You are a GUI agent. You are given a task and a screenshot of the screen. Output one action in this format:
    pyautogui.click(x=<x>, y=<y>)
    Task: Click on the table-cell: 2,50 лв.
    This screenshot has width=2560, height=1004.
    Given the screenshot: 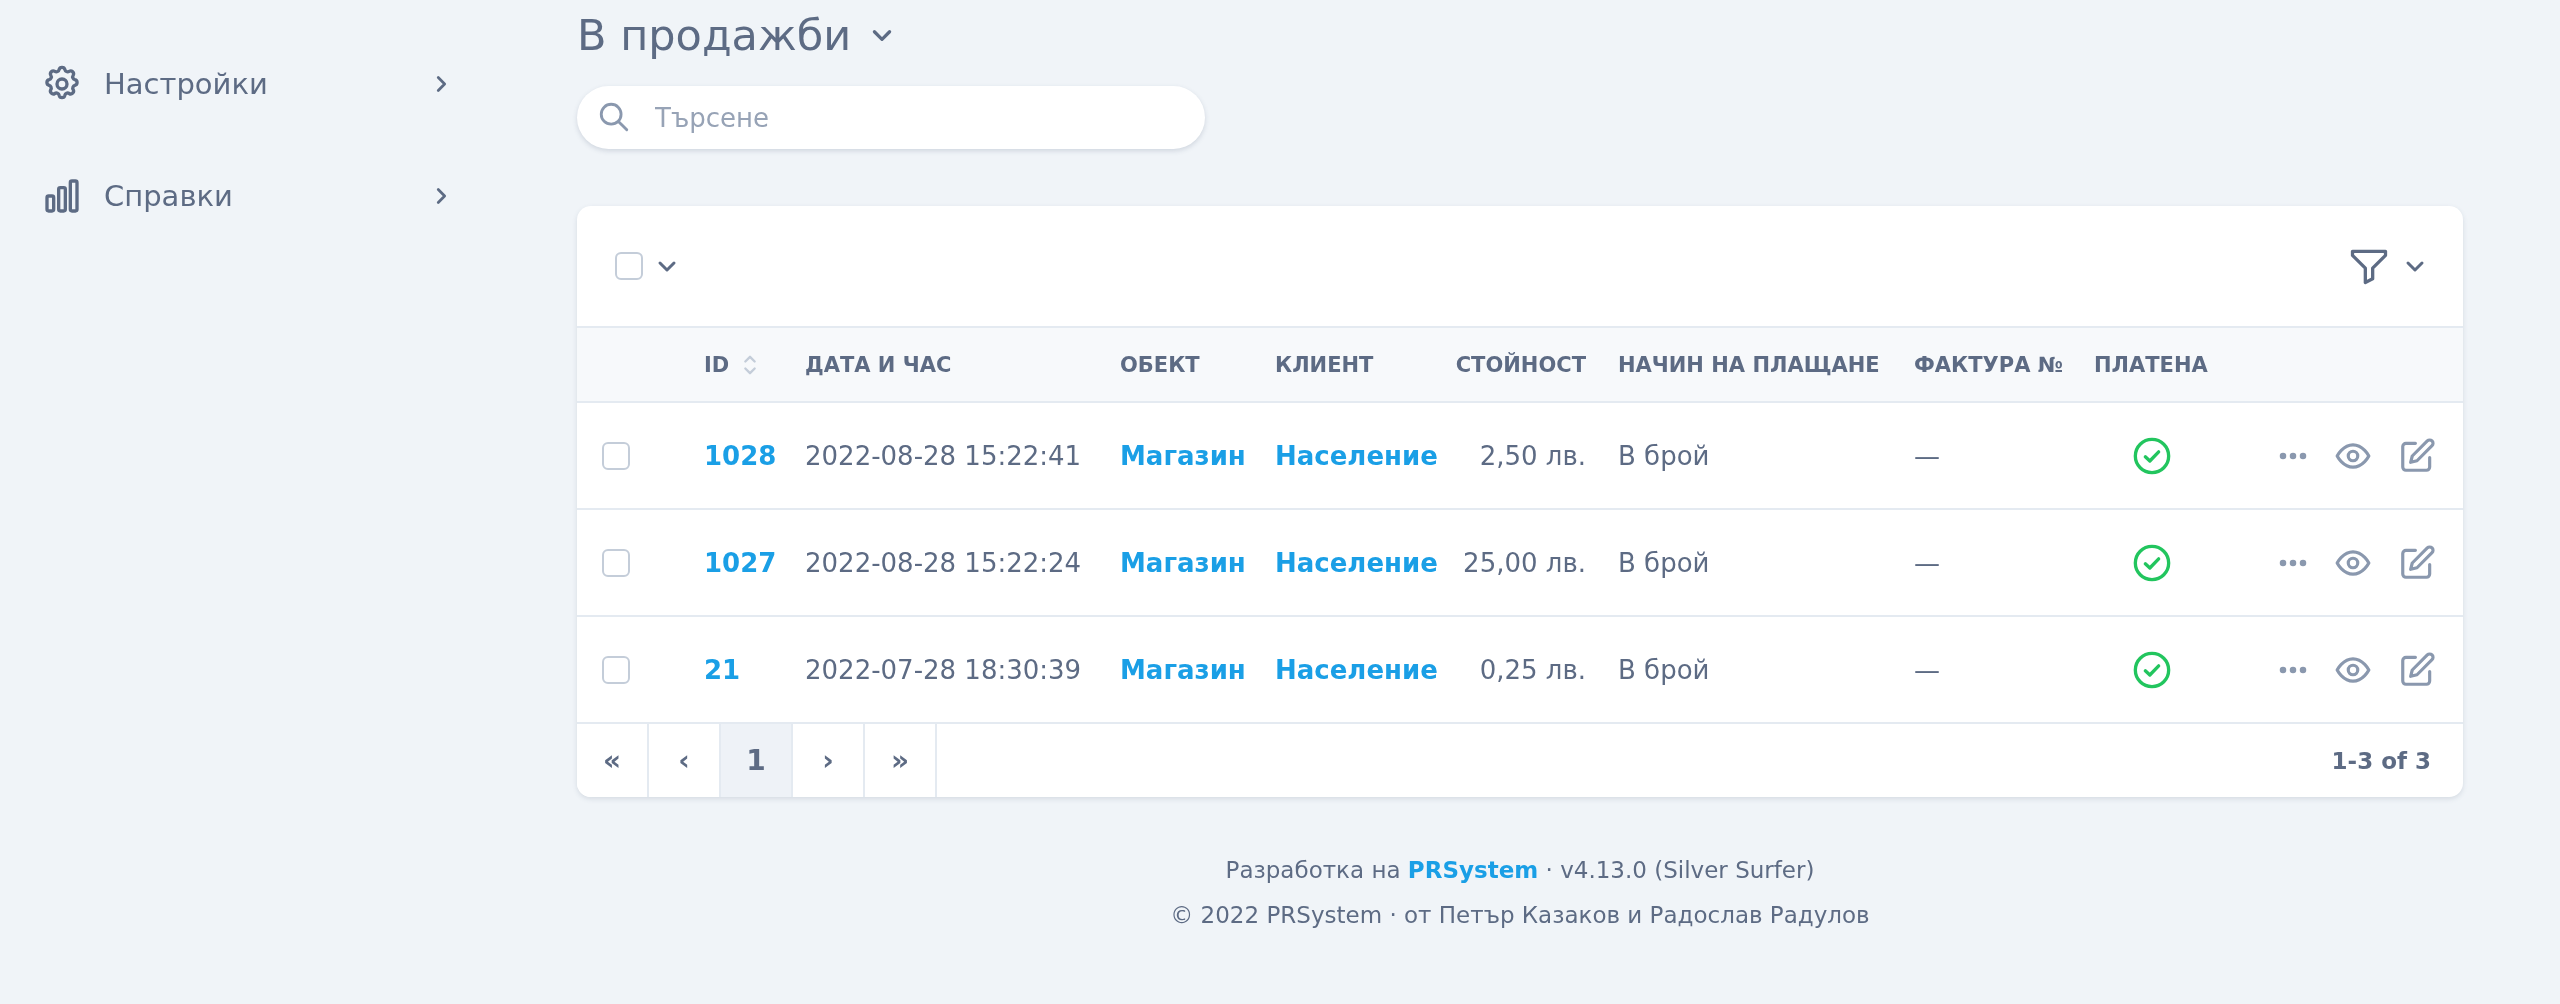 What is the action you would take?
    pyautogui.click(x=1532, y=455)
    